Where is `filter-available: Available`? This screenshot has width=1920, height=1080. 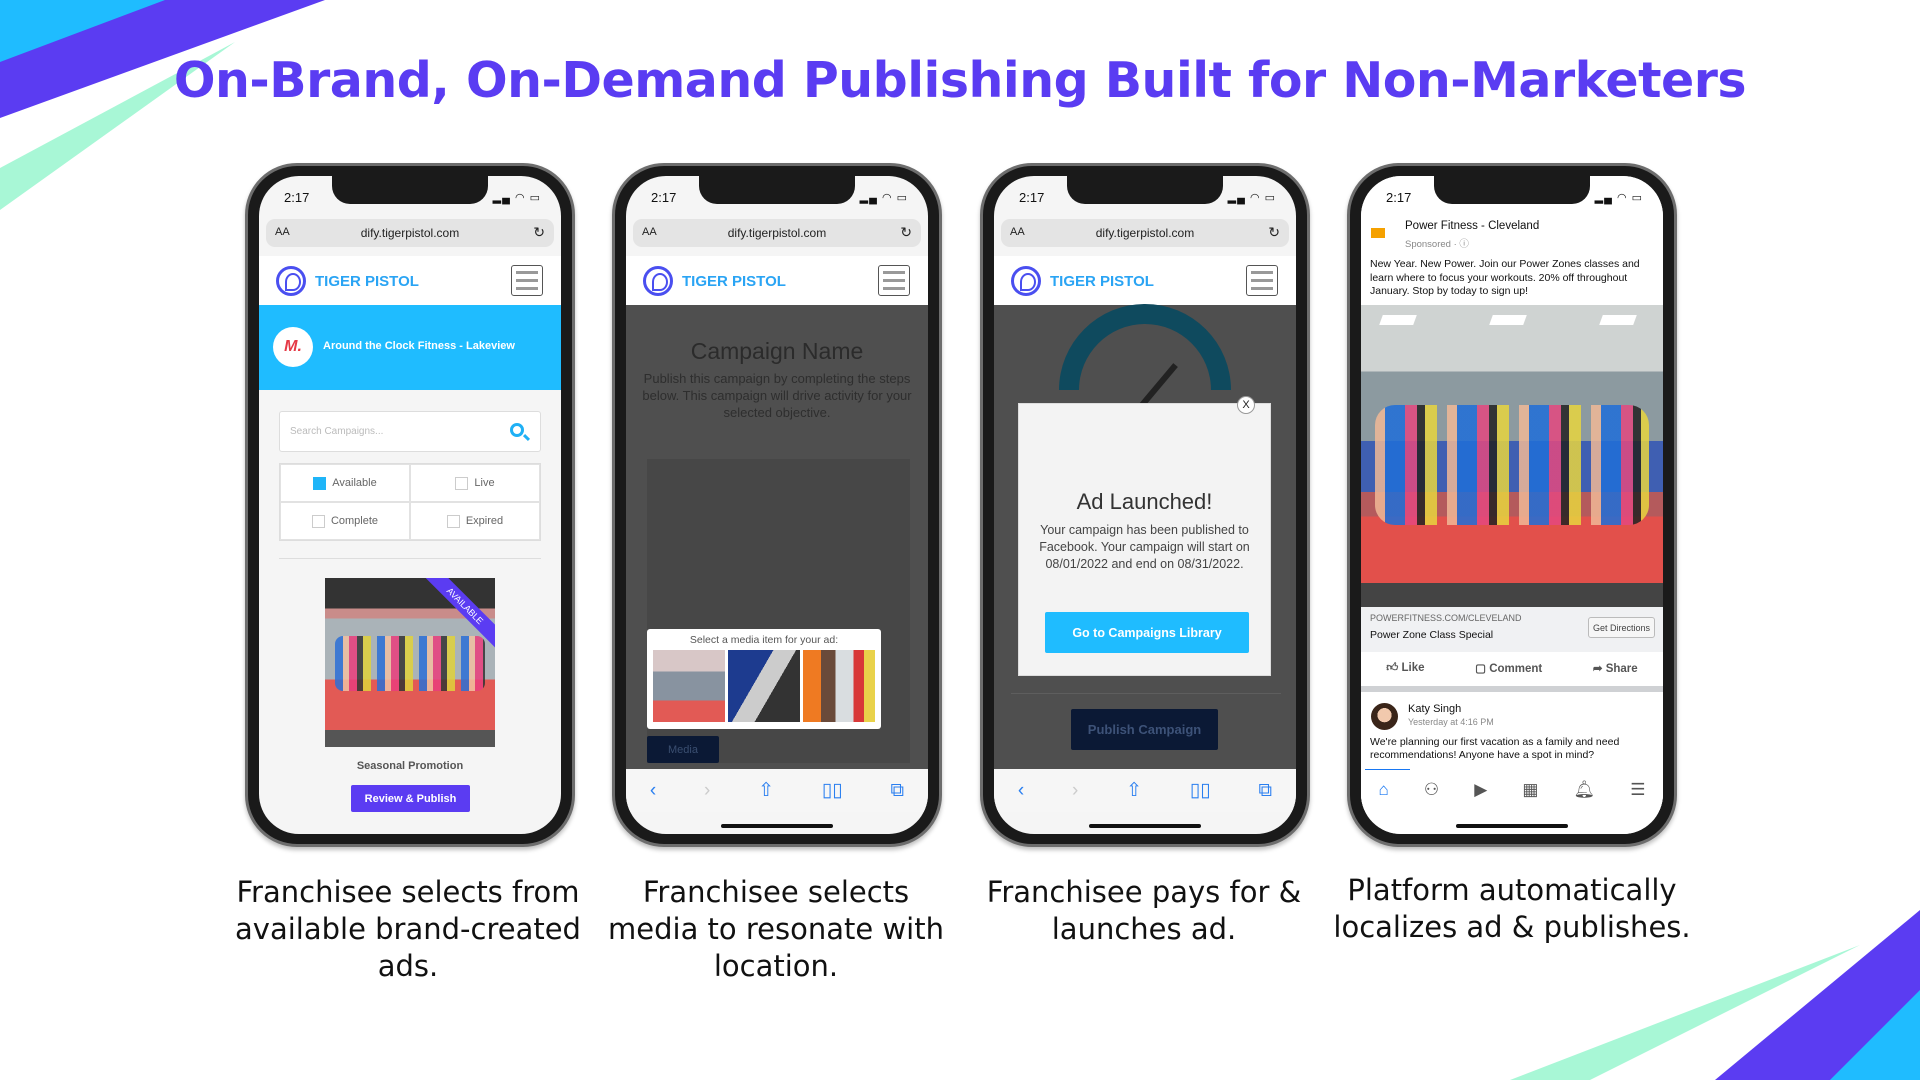 filter-available: Available is located at coordinates (345, 483).